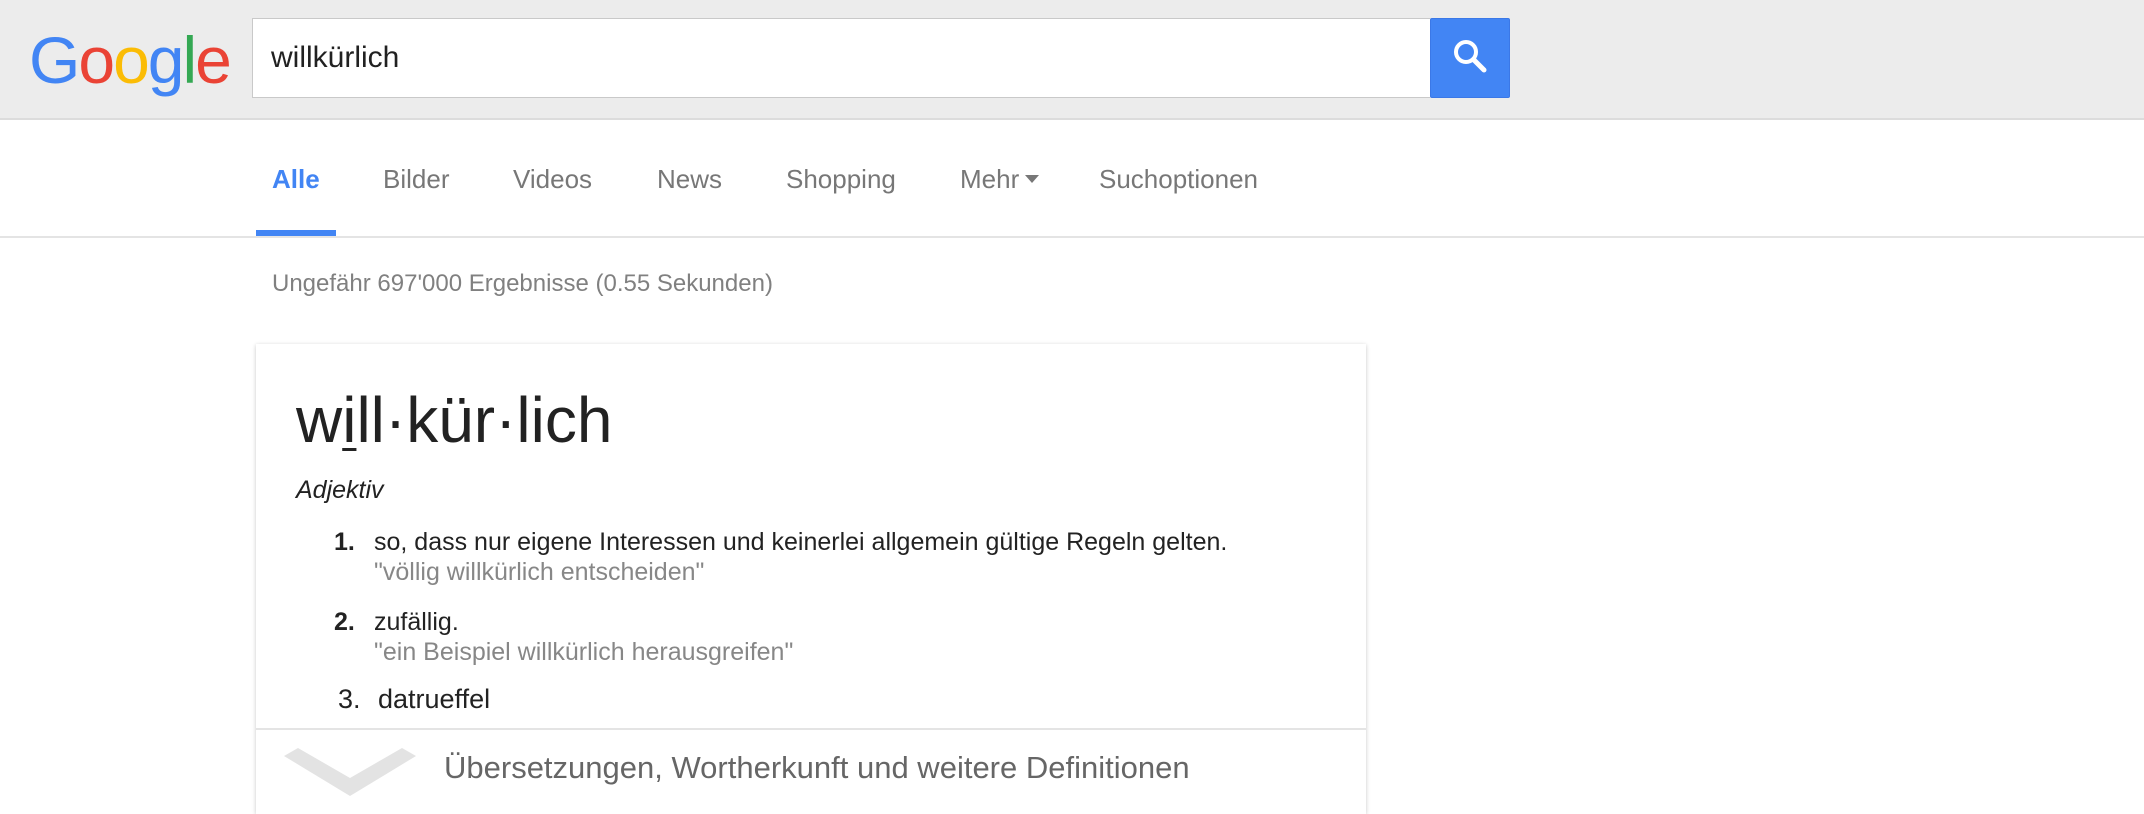 The width and height of the screenshot is (2144, 814). I want to click on definition-example: "ein Beispiel willkürlich herausgreifen", so click(584, 652).